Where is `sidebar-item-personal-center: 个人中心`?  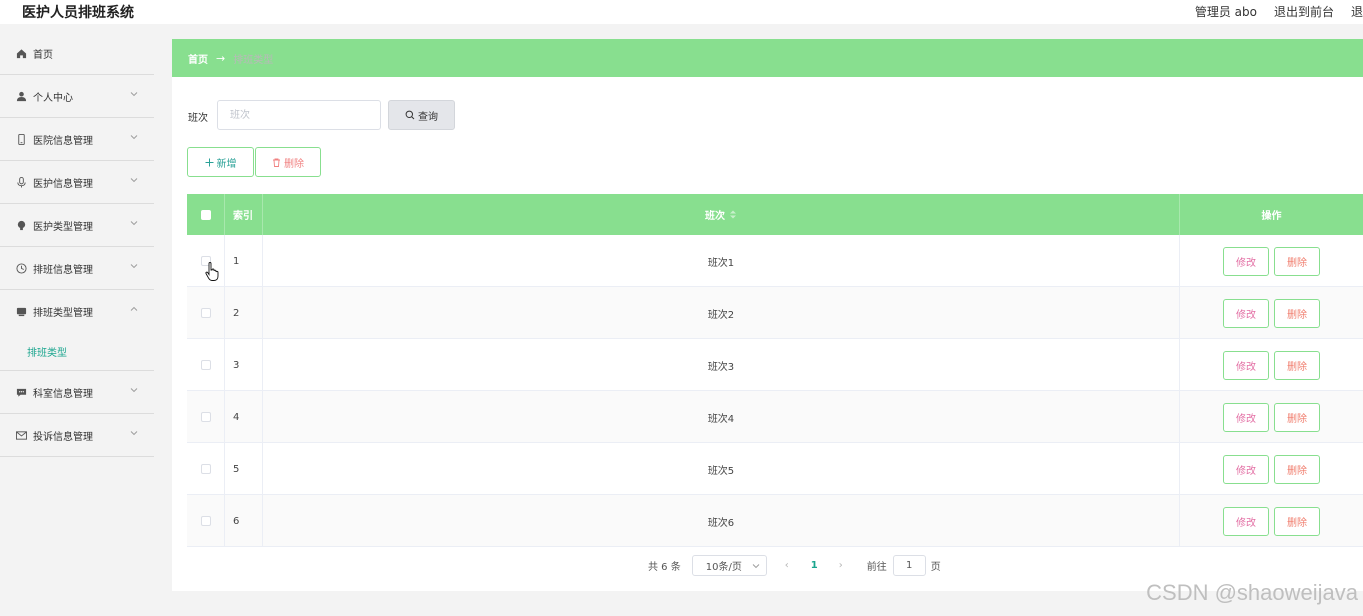 sidebar-item-personal-center: 个人中心 is located at coordinates (77, 96).